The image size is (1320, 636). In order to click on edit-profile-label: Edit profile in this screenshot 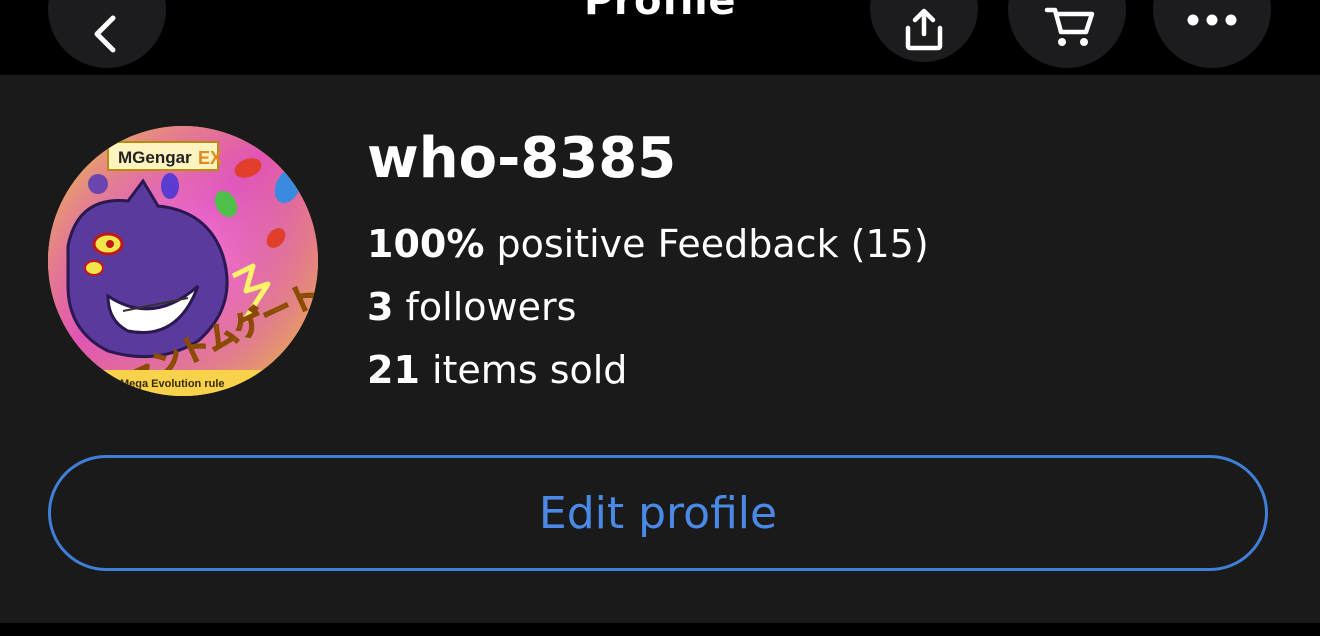, I will do `click(658, 513)`.